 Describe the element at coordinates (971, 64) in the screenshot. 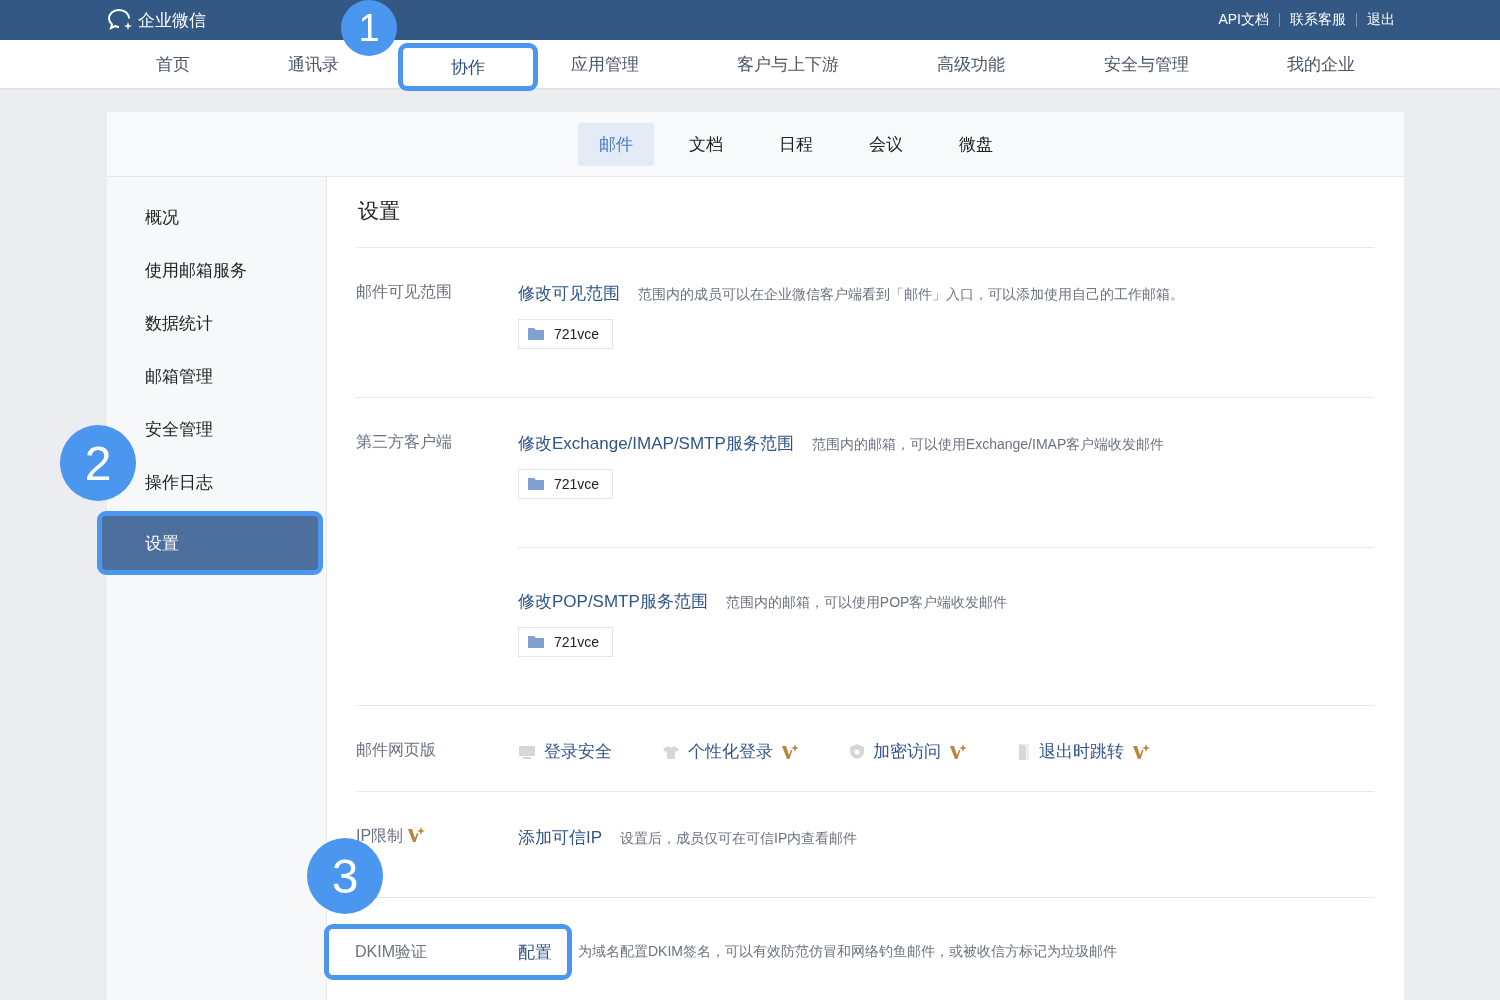

I see `nav-tab: 高级功能` at that location.